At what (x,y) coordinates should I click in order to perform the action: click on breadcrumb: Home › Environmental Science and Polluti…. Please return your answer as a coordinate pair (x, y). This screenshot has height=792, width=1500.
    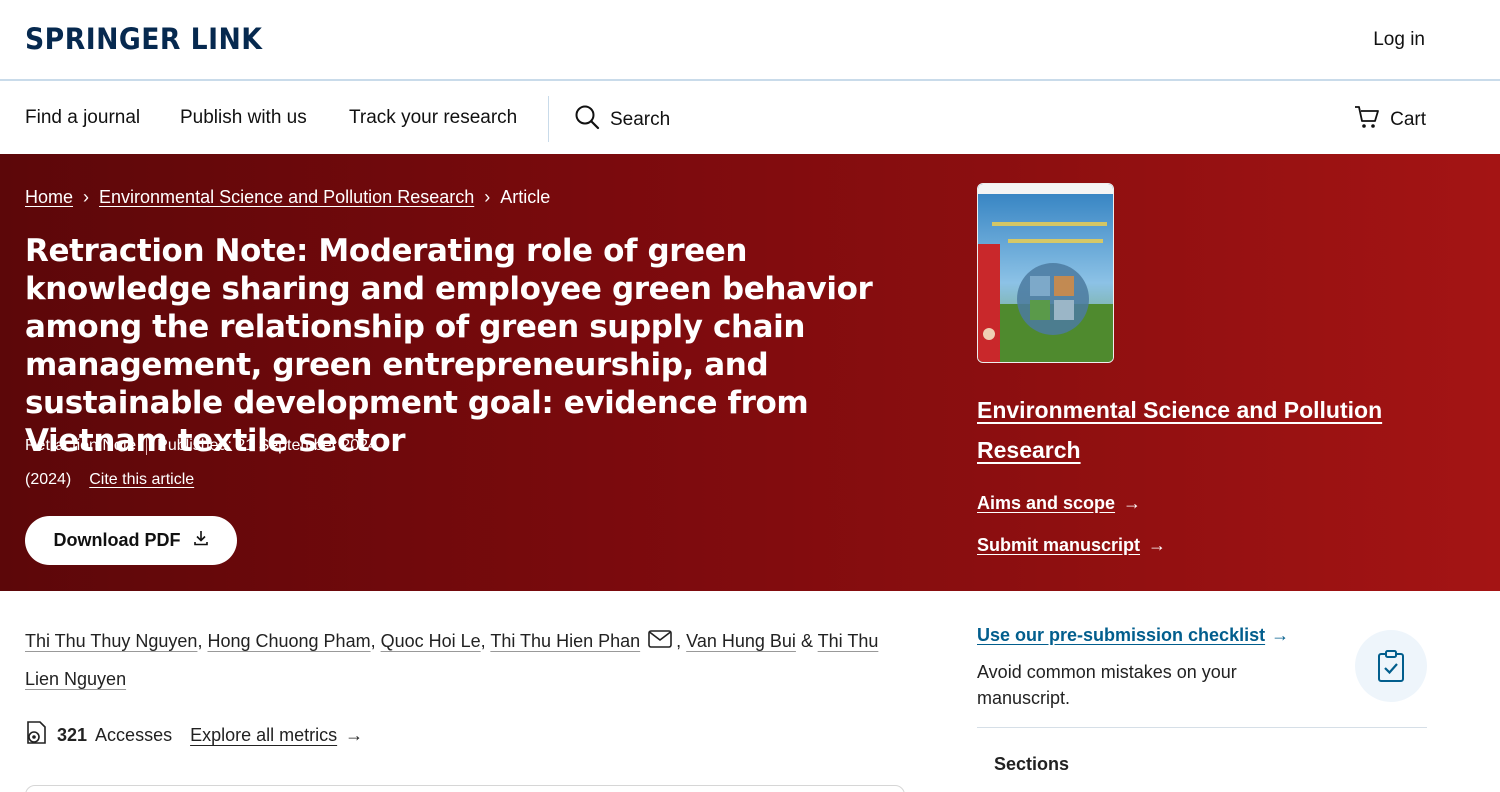
    Looking at the image, I should click on (287, 197).